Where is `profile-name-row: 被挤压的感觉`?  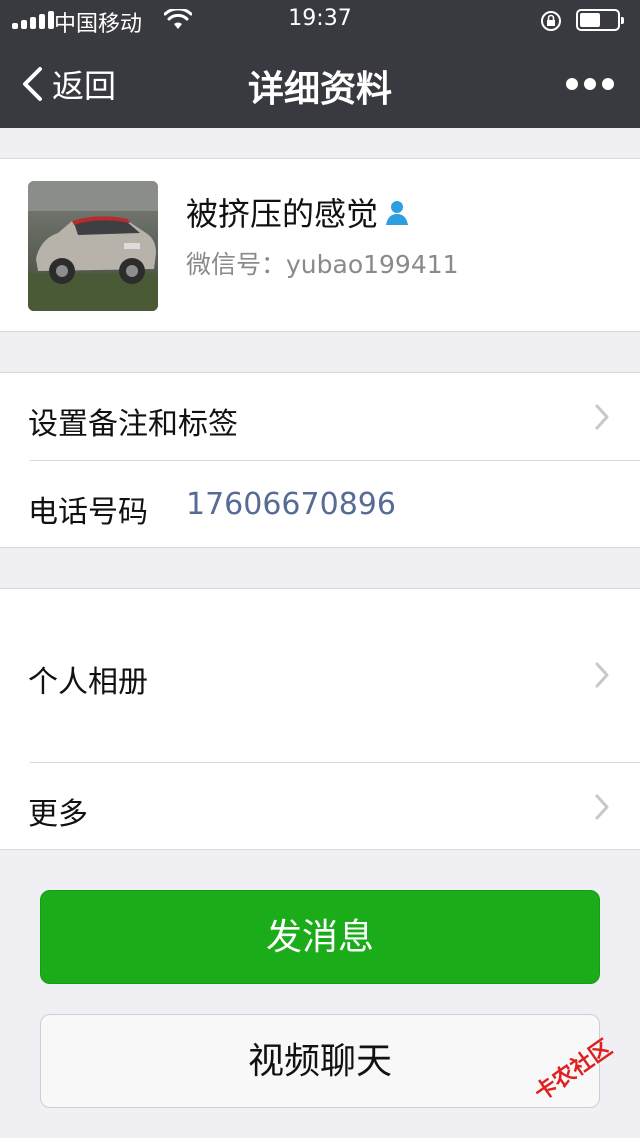
profile-name-row: 被挤压的感觉 is located at coordinates (299, 212).